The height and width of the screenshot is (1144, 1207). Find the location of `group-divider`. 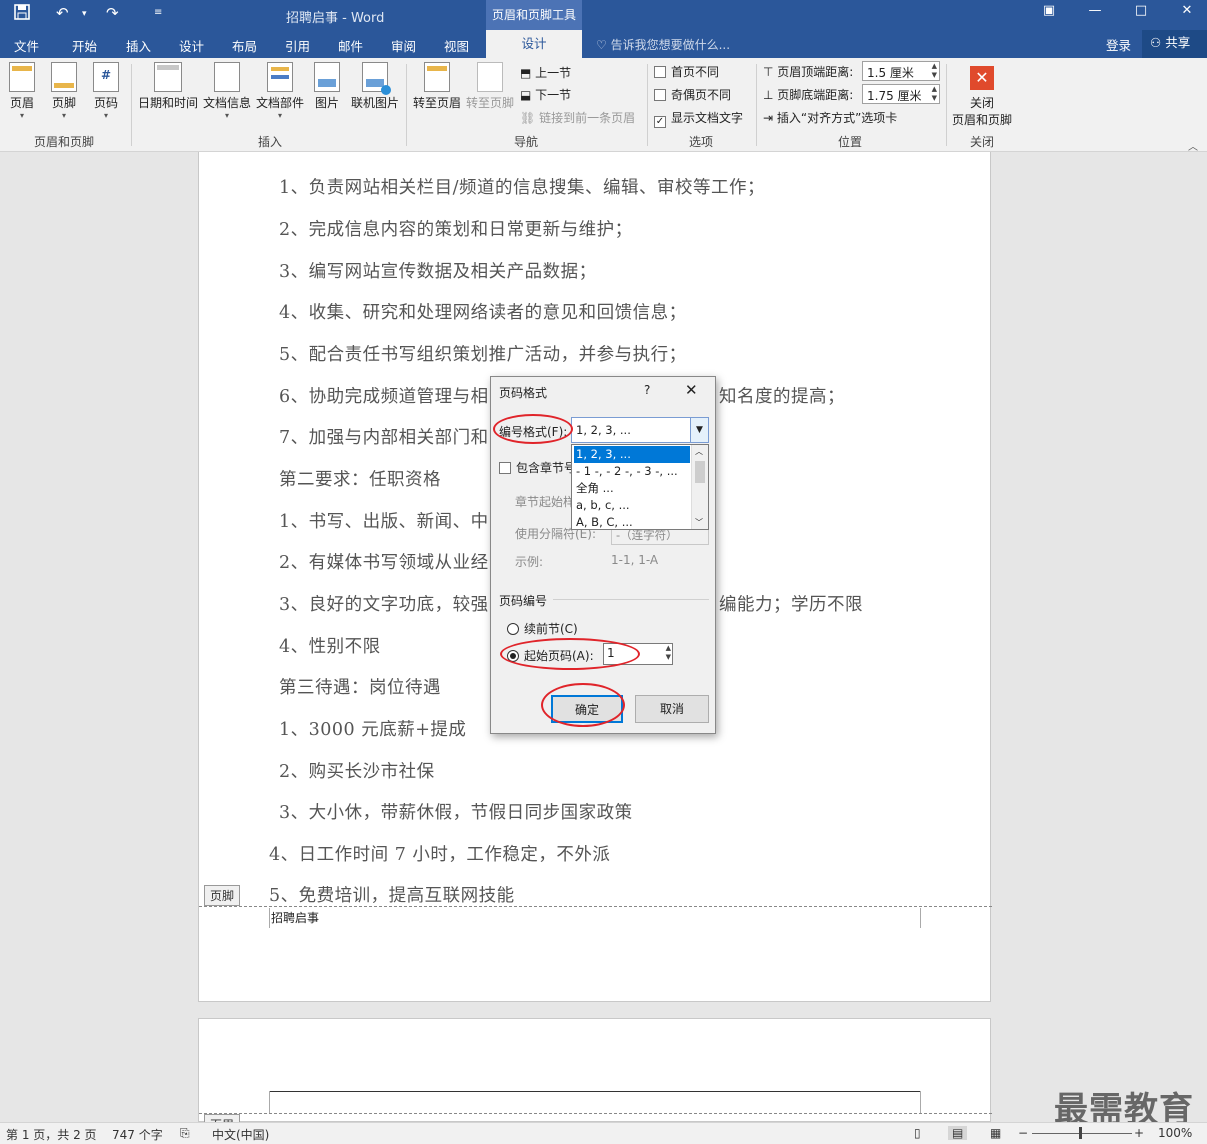

group-divider is located at coordinates (647, 105).